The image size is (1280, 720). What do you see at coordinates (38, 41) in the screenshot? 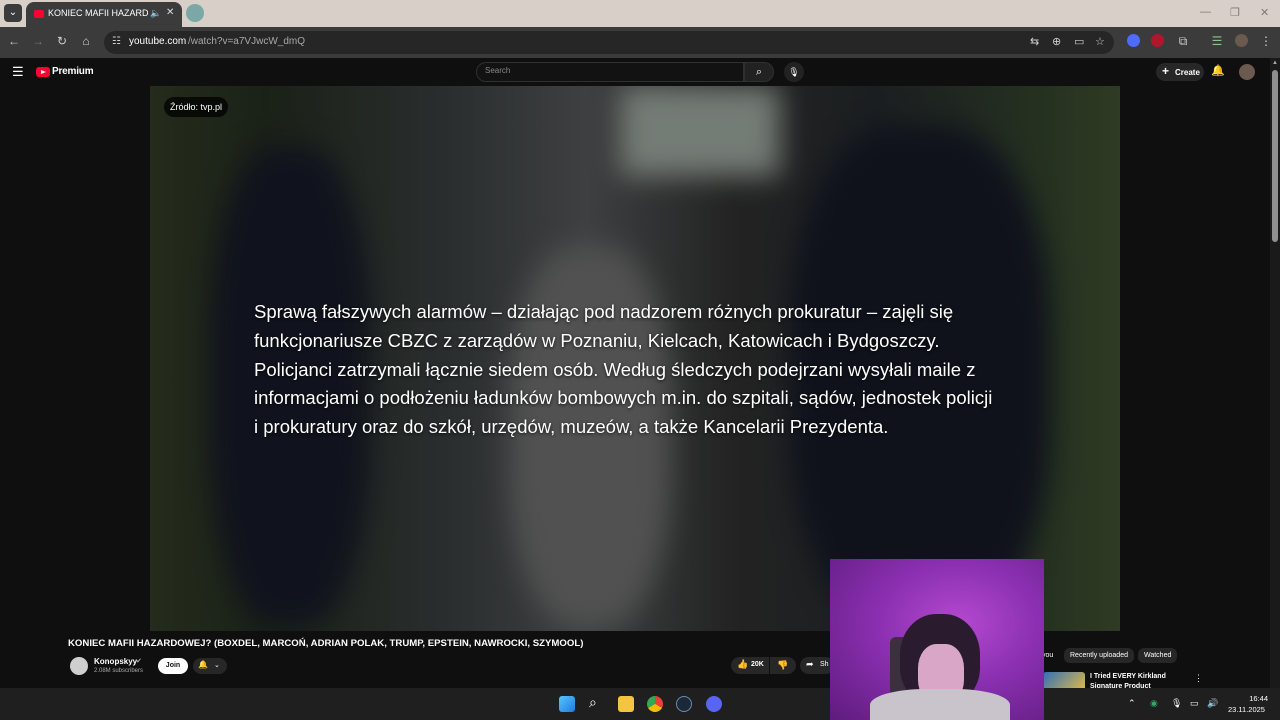
I see `forward-arrow-icon: →` at bounding box center [38, 41].